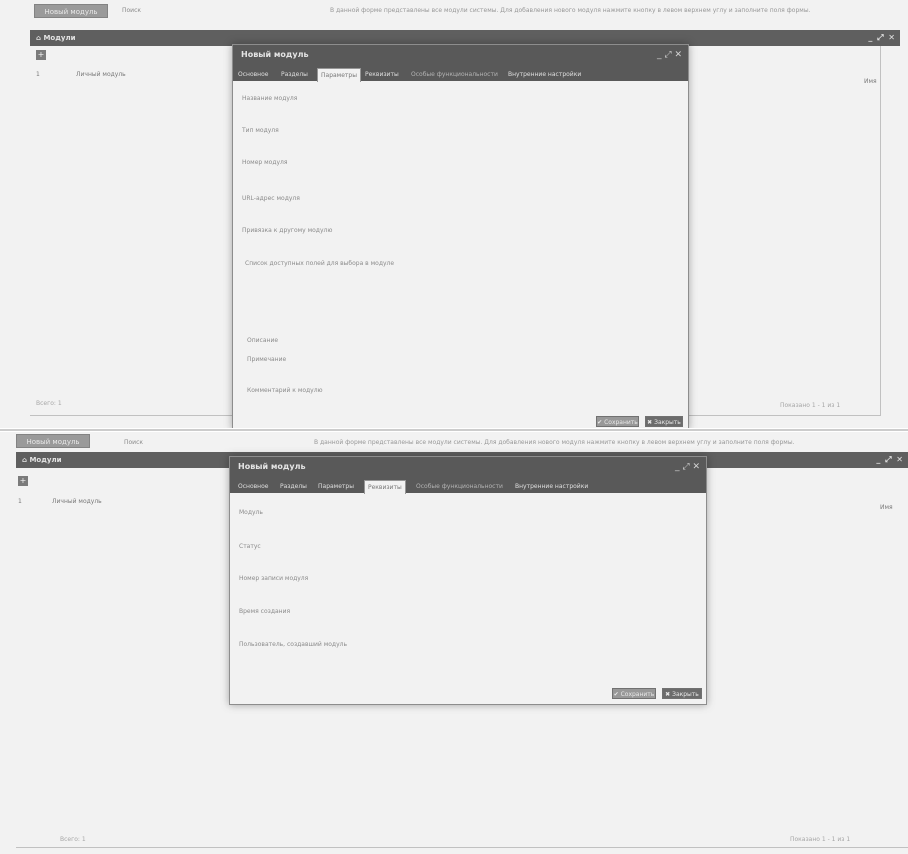  I want to click on field-label: Привязка к другому модулю, so click(287, 230).